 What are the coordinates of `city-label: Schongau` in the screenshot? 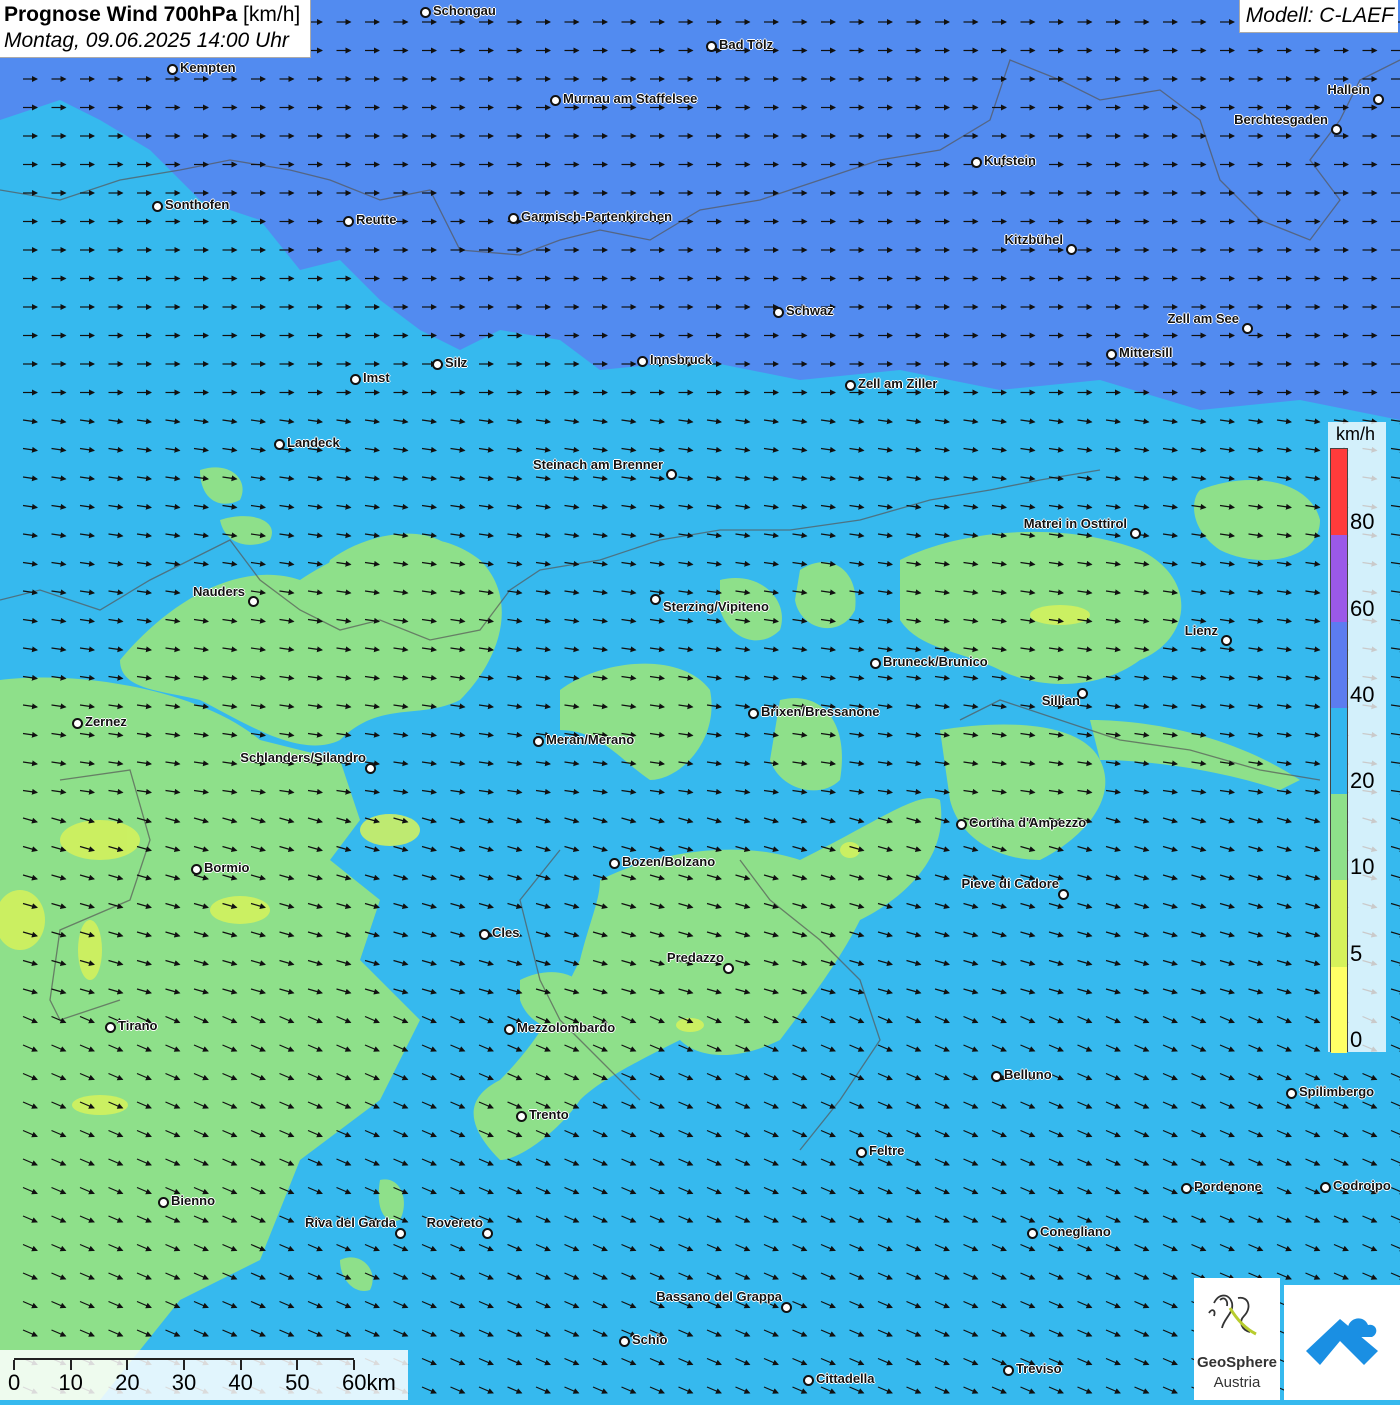 It's located at (464, 10).